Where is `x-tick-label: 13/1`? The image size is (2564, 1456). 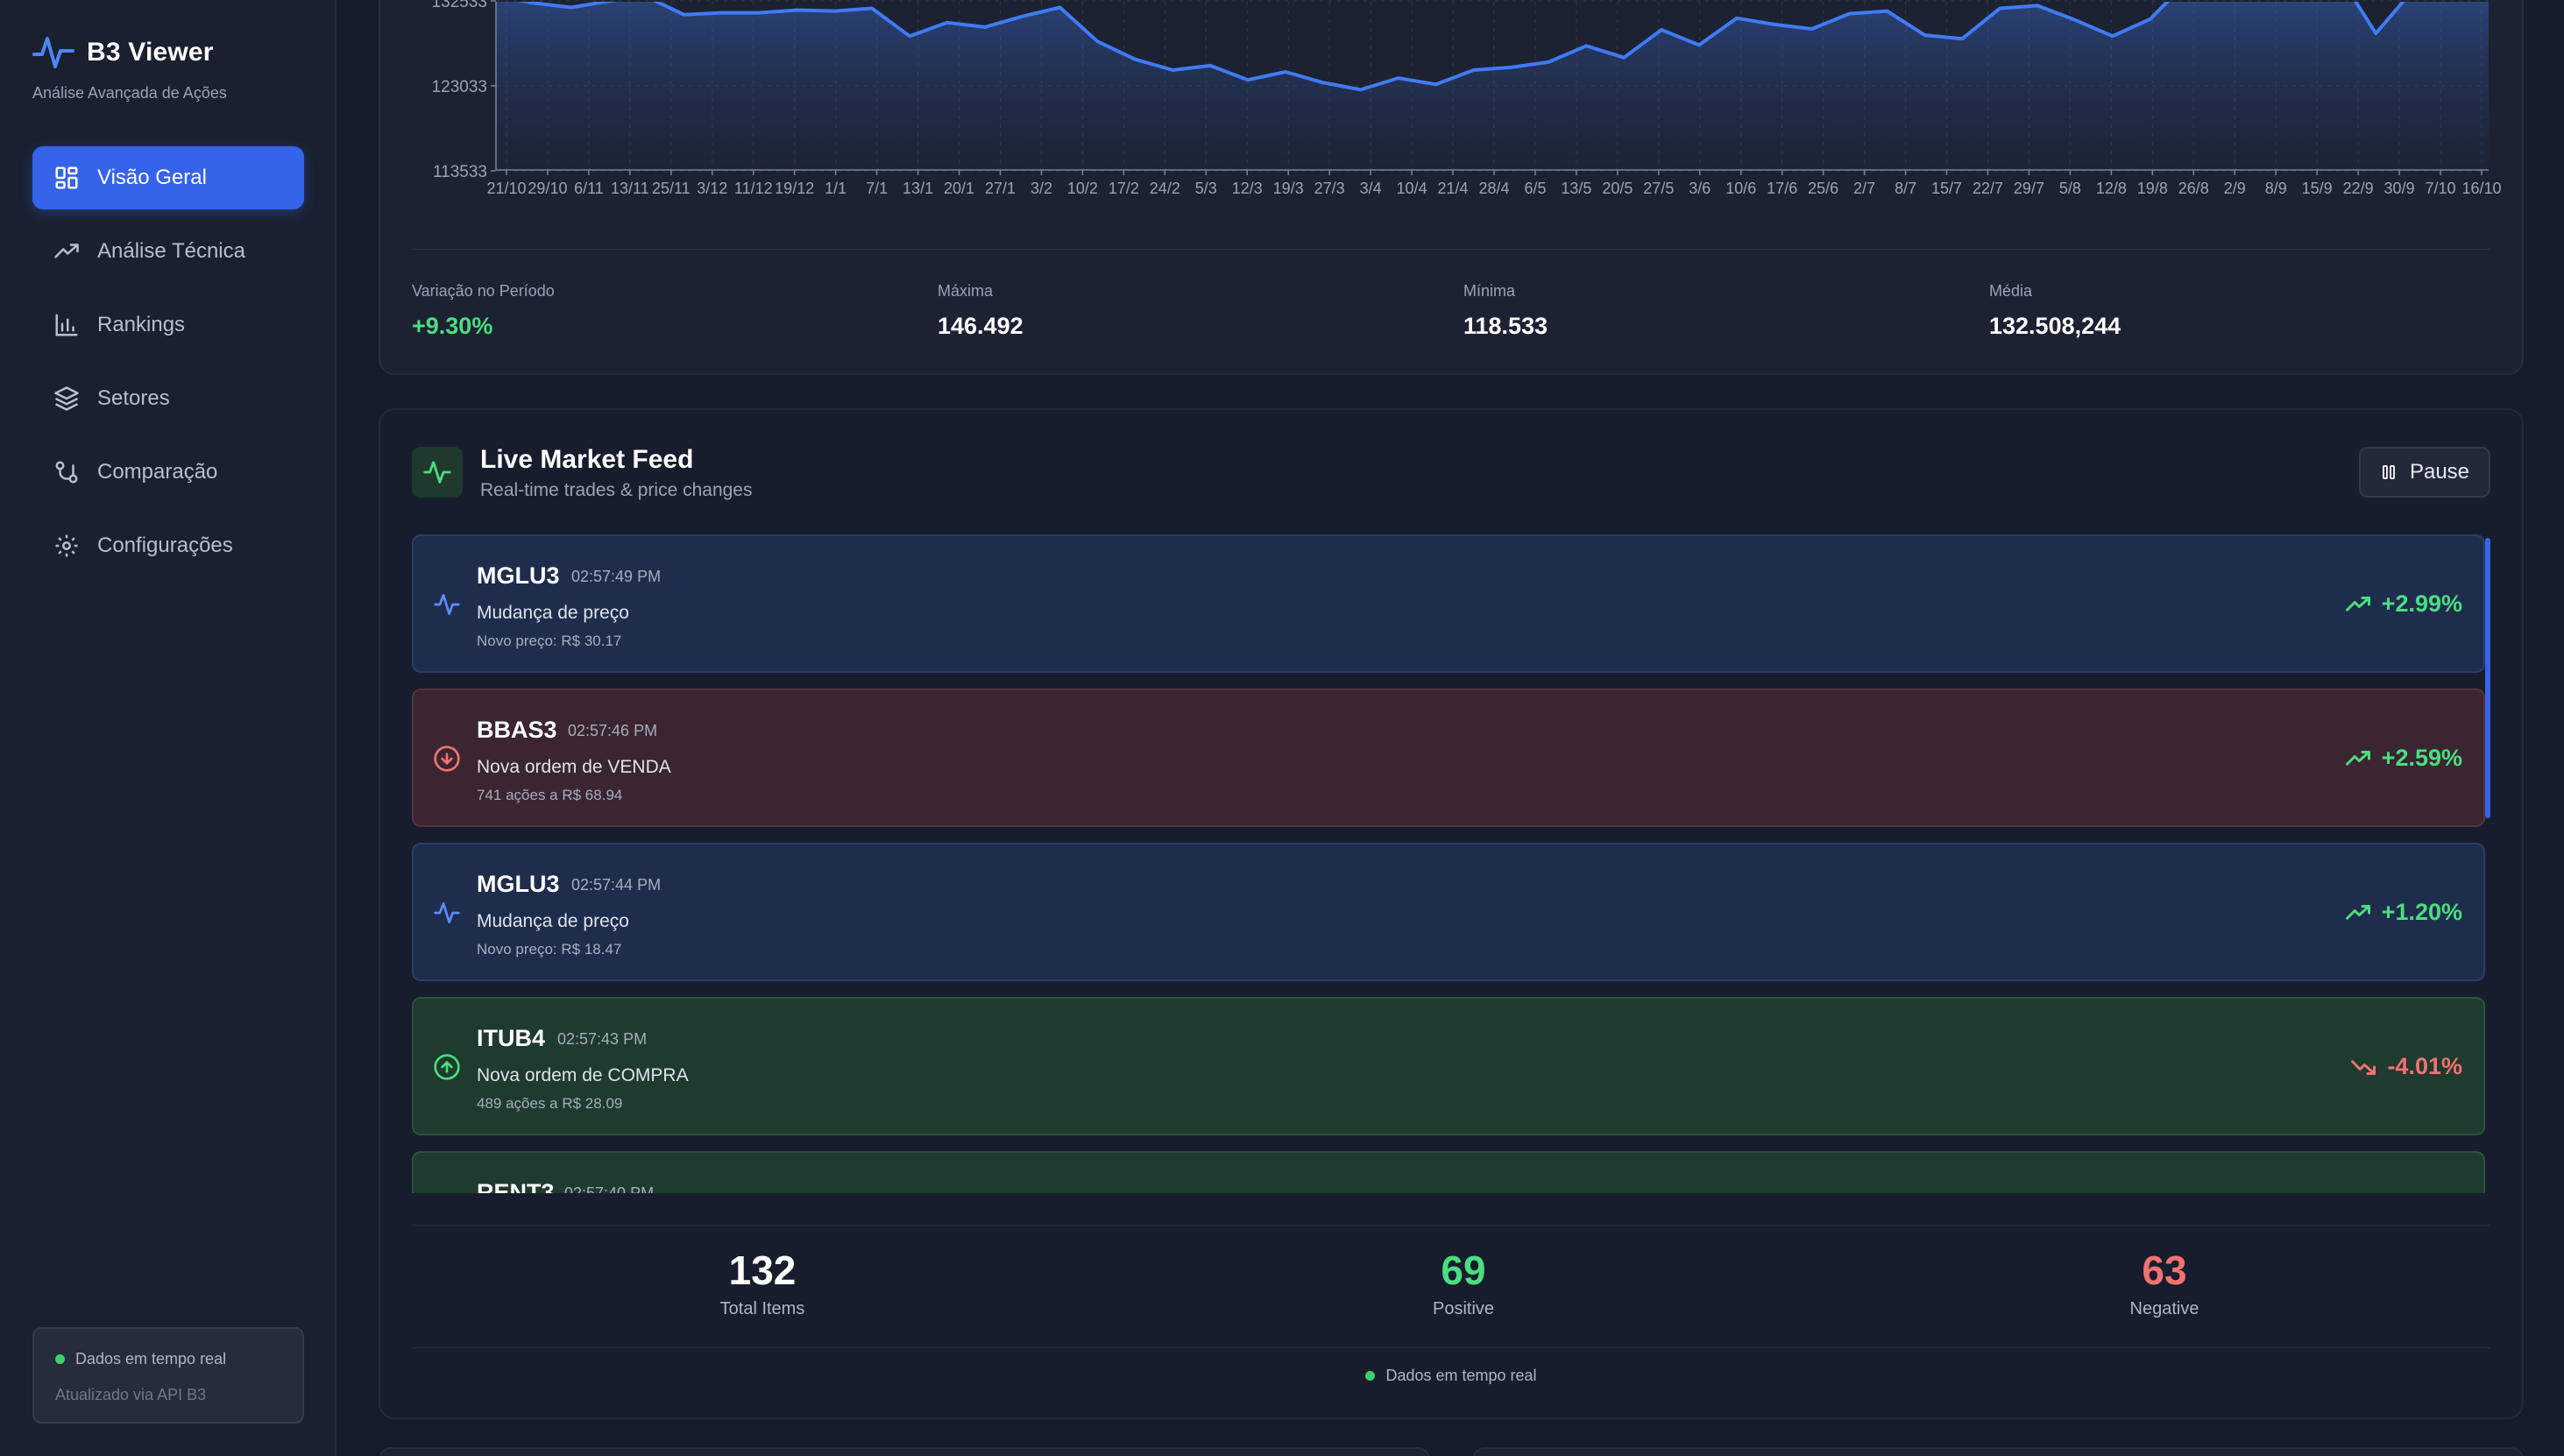 x-tick-label: 13/1 is located at coordinates (918, 188).